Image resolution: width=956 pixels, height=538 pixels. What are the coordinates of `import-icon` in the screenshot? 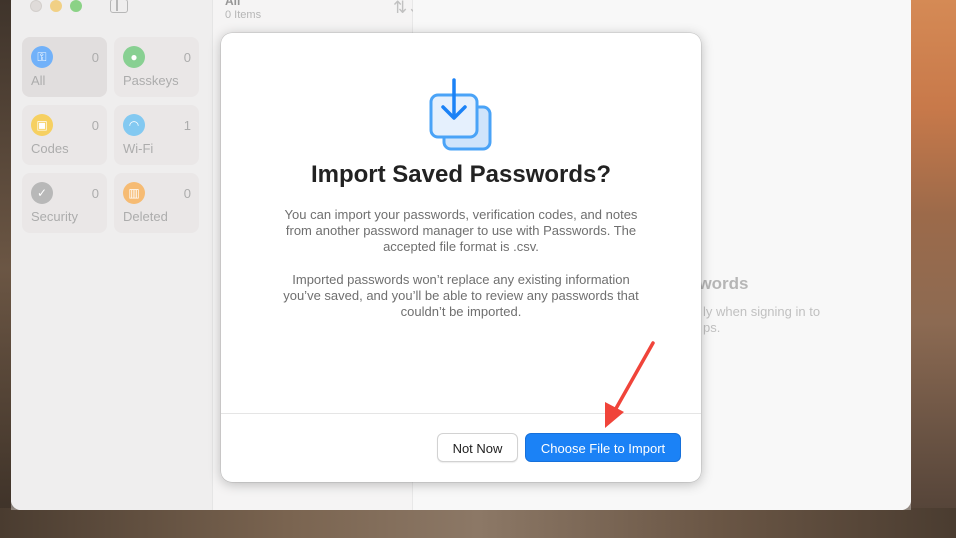 It's located at (460, 114).